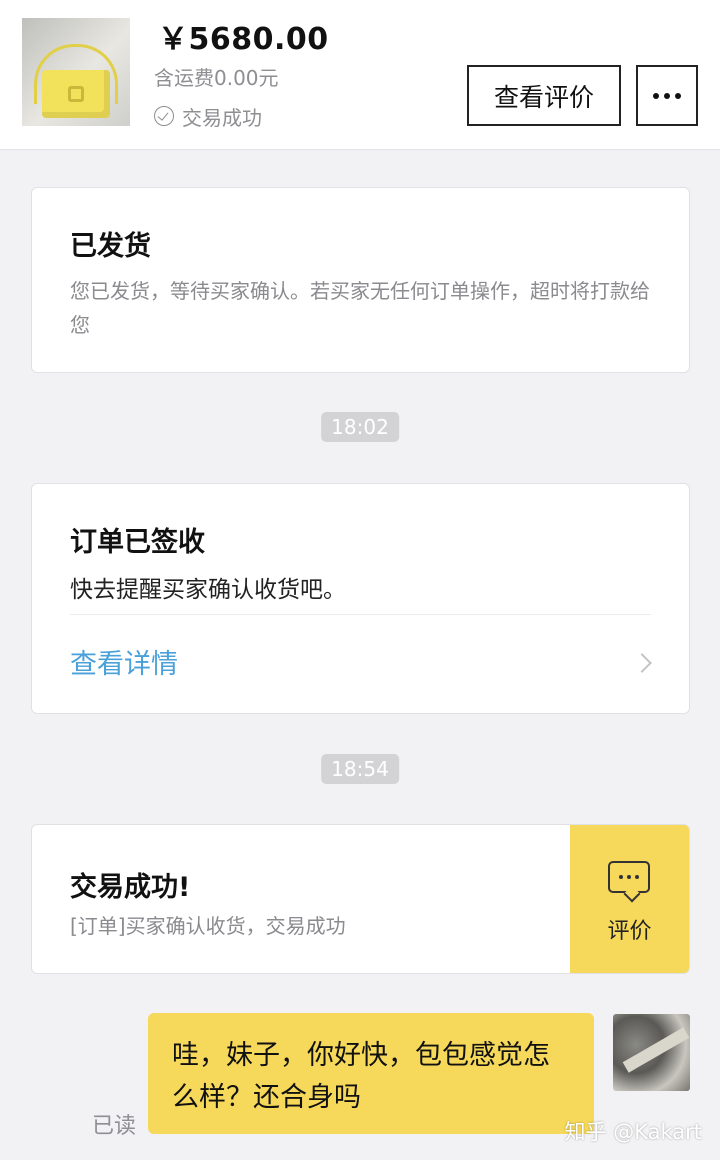 The height and width of the screenshot is (1160, 720). I want to click on check-circle-icon, so click(164, 116).